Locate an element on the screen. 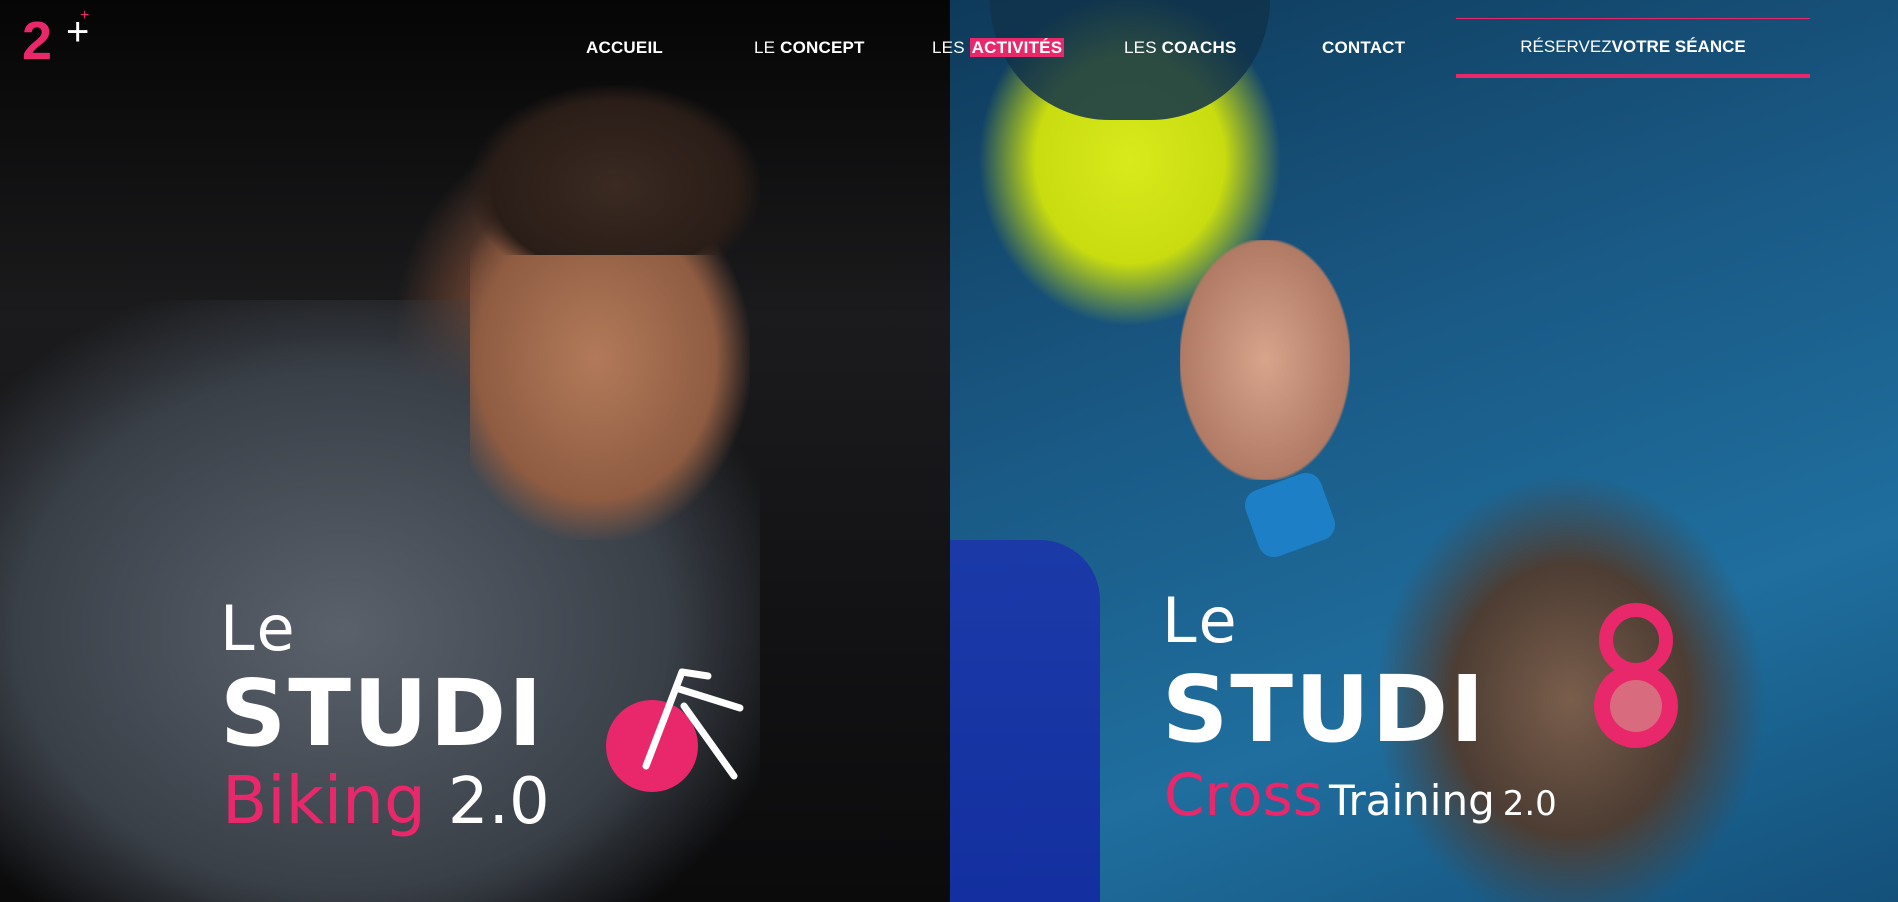 This screenshot has height=902, width=1898. smartwatch is located at coordinates (1290, 515).